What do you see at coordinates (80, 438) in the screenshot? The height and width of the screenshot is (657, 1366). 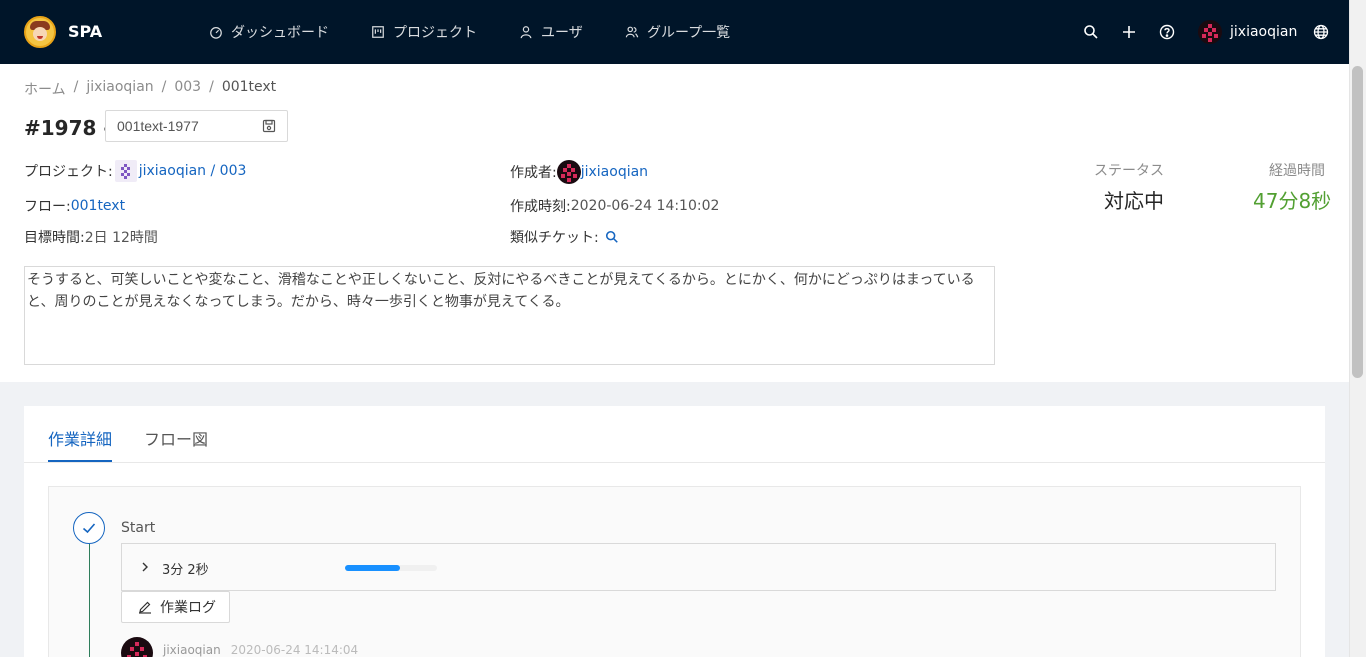 I see `tab-work-details: 作業詳細` at bounding box center [80, 438].